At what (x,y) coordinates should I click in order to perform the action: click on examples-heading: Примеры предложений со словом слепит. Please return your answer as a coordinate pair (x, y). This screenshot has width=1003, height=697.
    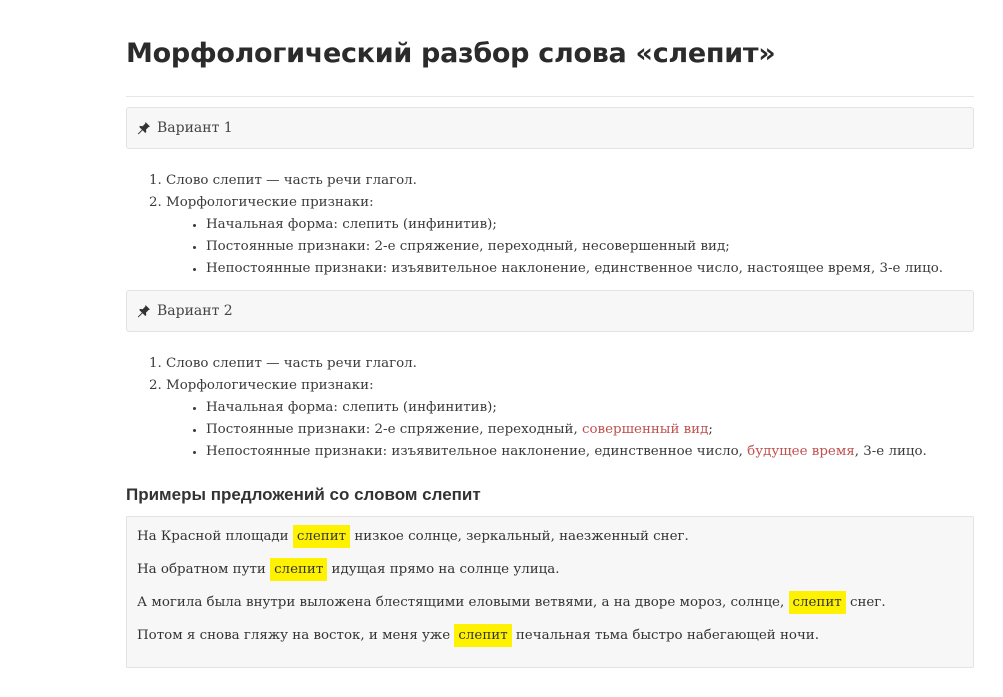
    Looking at the image, I should click on (303, 494).